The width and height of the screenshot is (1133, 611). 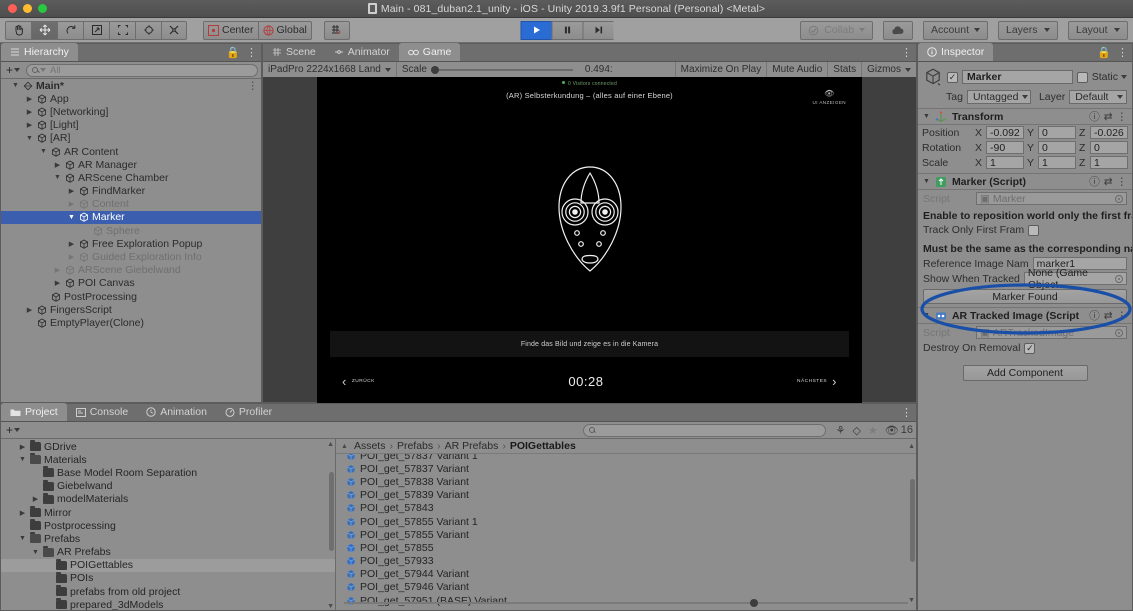 I want to click on tab-game: Game, so click(x=429, y=52).